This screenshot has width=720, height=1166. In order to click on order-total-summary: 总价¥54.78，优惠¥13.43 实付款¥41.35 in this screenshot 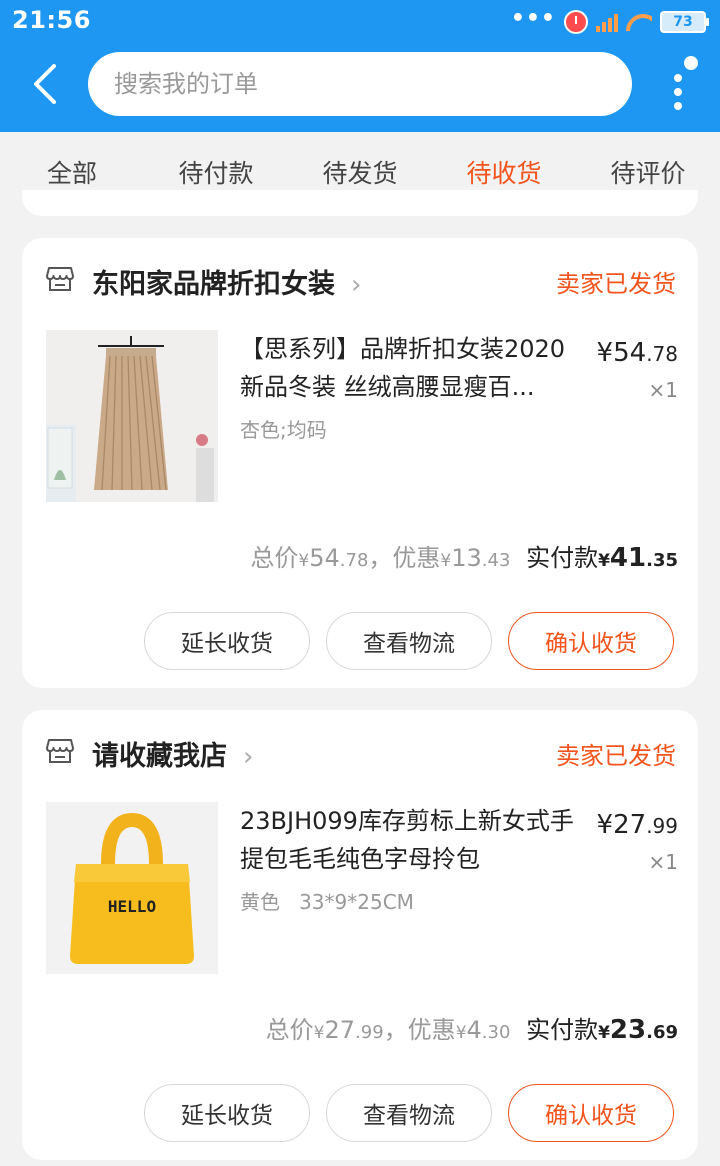, I will do `click(464, 555)`.